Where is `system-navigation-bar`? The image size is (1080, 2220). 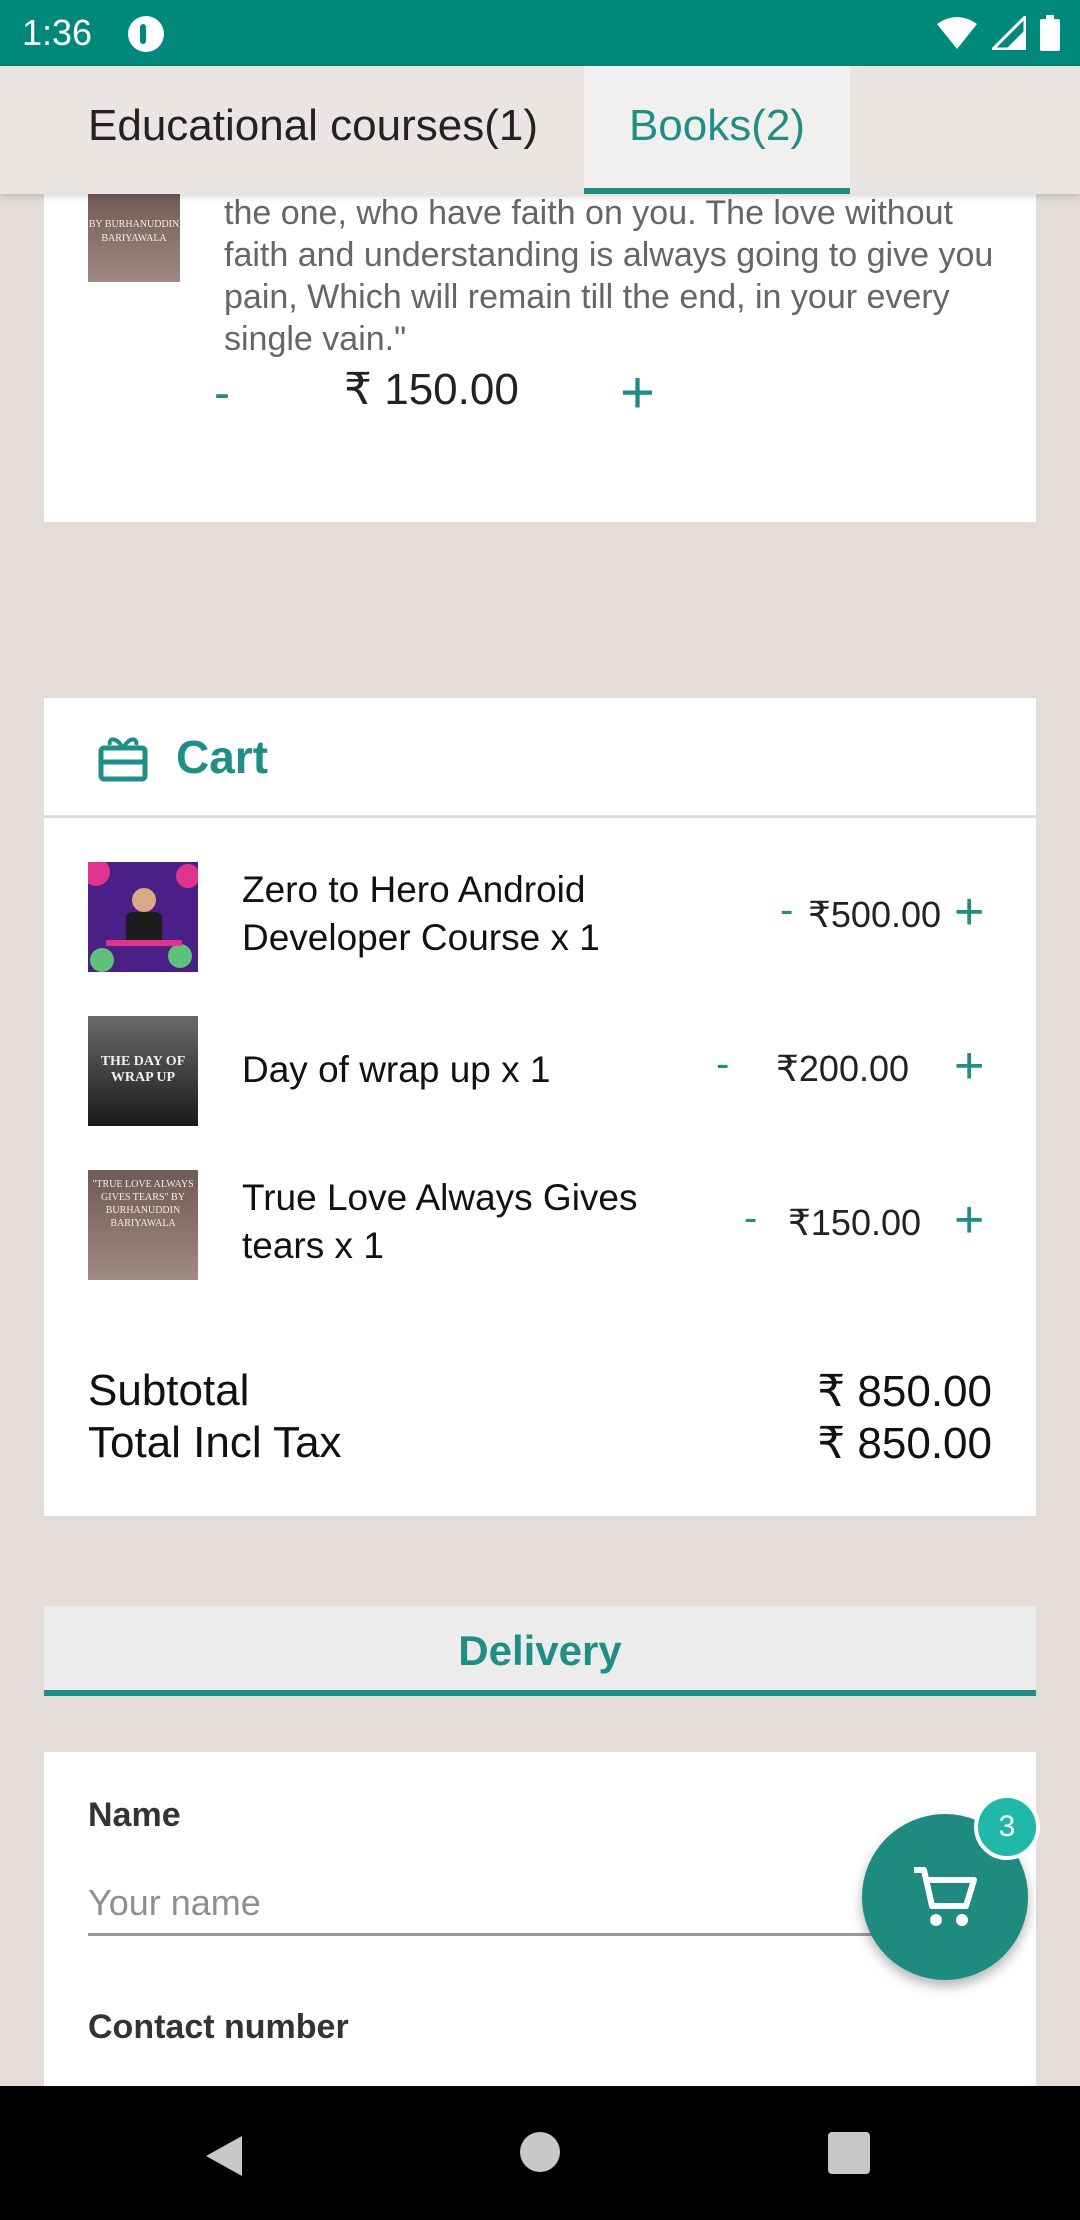
system-navigation-bar is located at coordinates (540, 2153).